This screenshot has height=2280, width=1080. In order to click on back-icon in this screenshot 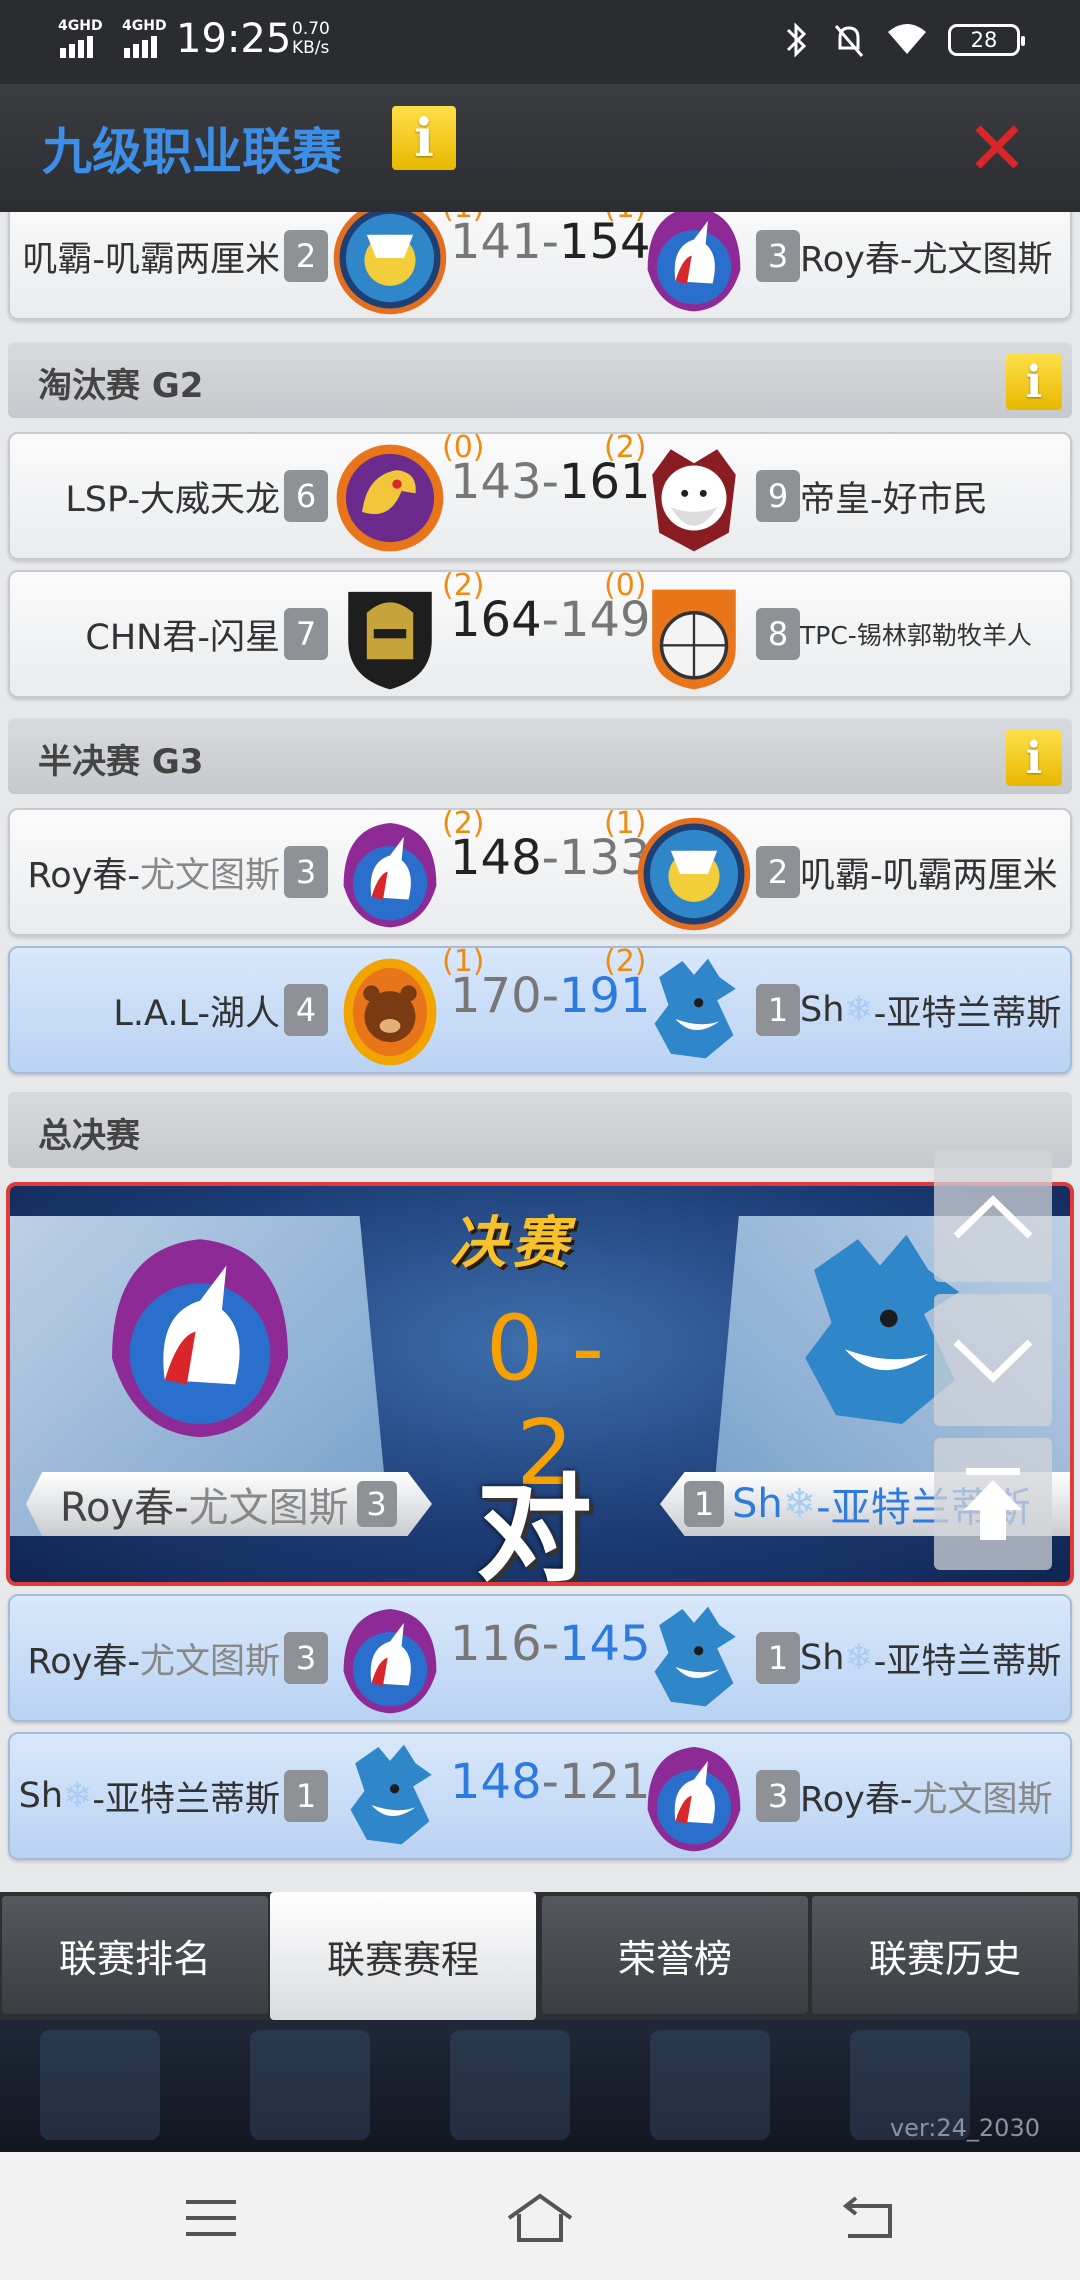, I will do `click(869, 2218)`.